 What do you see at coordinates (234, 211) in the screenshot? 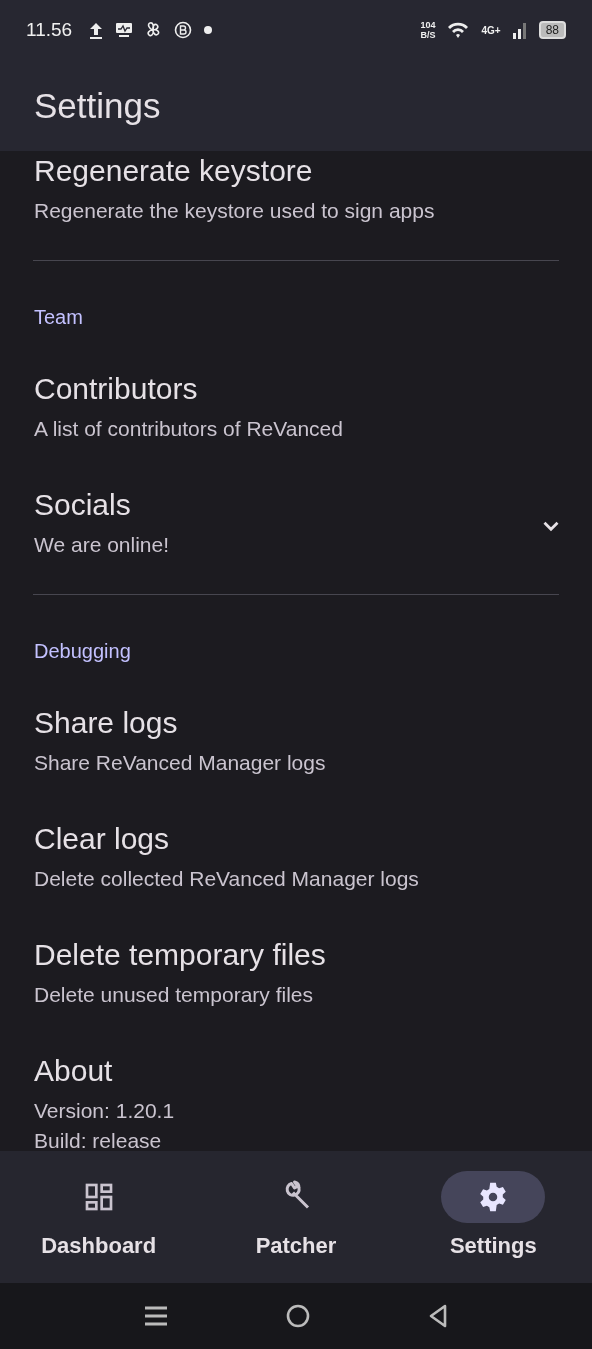
I see `setting-description: Regenerate the keystore used to sign apps` at bounding box center [234, 211].